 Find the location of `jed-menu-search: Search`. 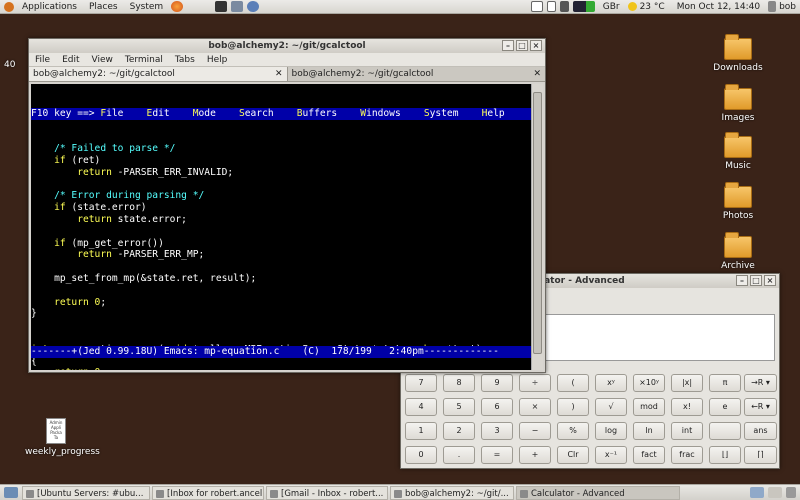

jed-menu-search: Search is located at coordinates (268, 113).